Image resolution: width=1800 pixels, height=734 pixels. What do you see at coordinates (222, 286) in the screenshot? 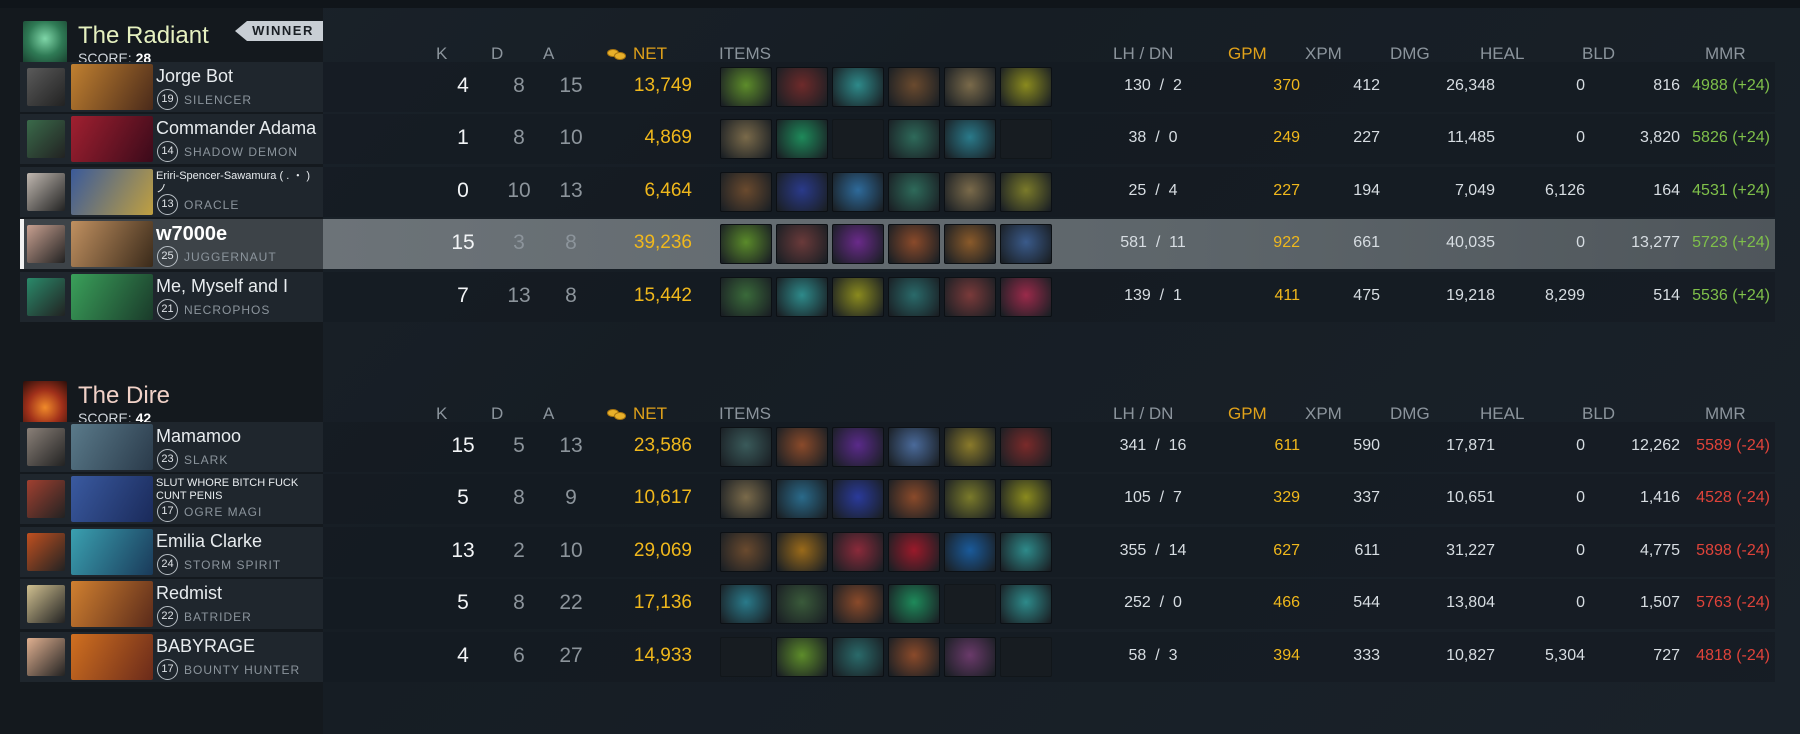
I see `player-name: Me, Myself and I` at bounding box center [222, 286].